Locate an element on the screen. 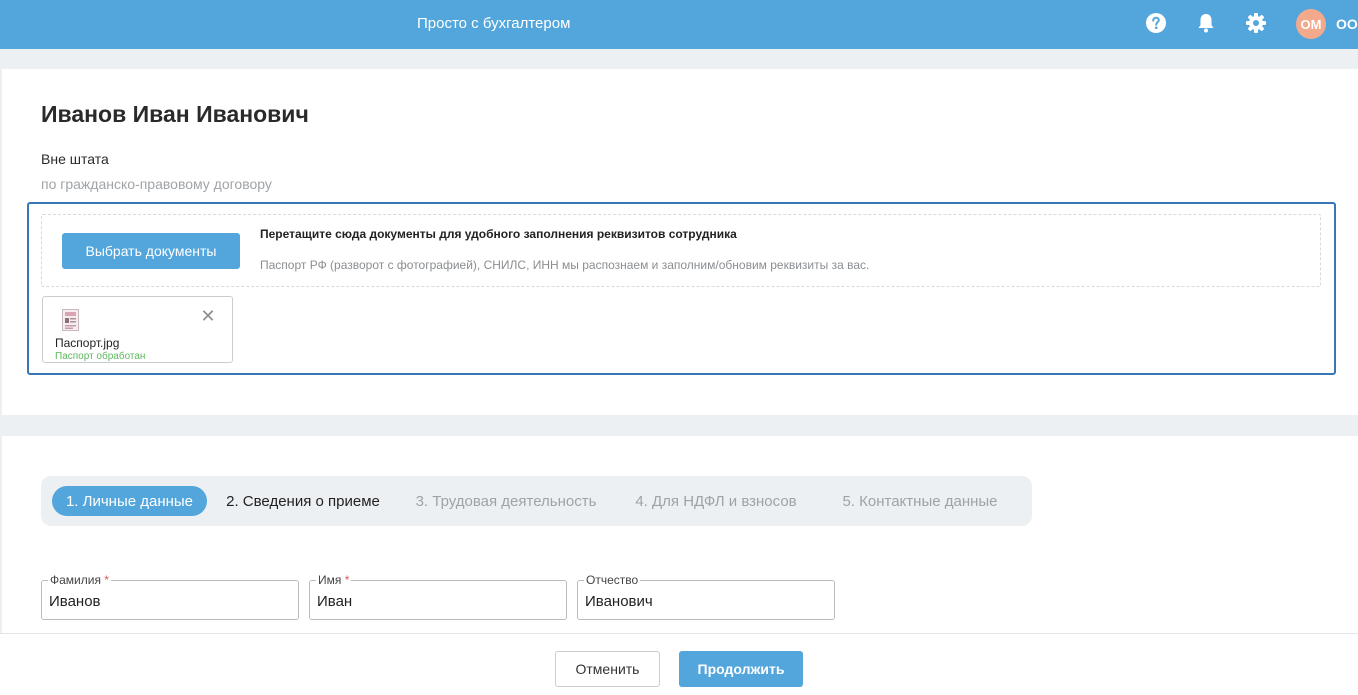 Image resolution: width=1358 pixels, height=695 pixels. last-name-value: Иванов is located at coordinates (75, 601).